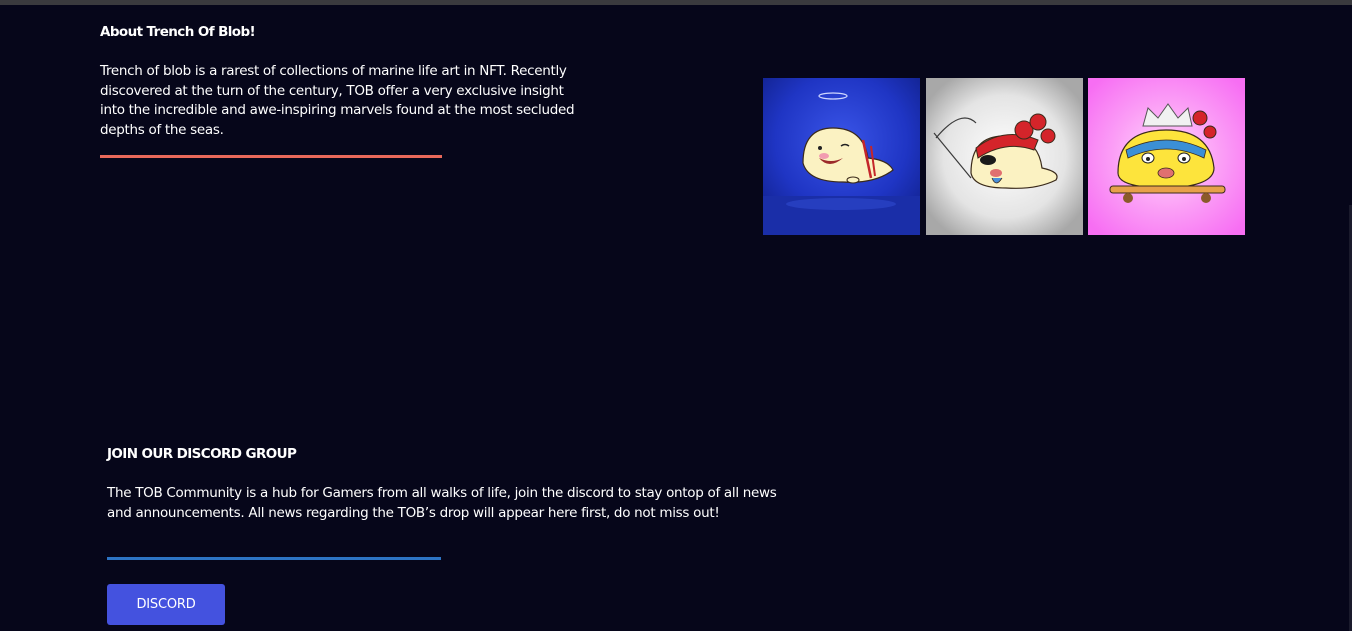  Describe the element at coordinates (676, 2) in the screenshot. I see `browser-top-strip` at that location.